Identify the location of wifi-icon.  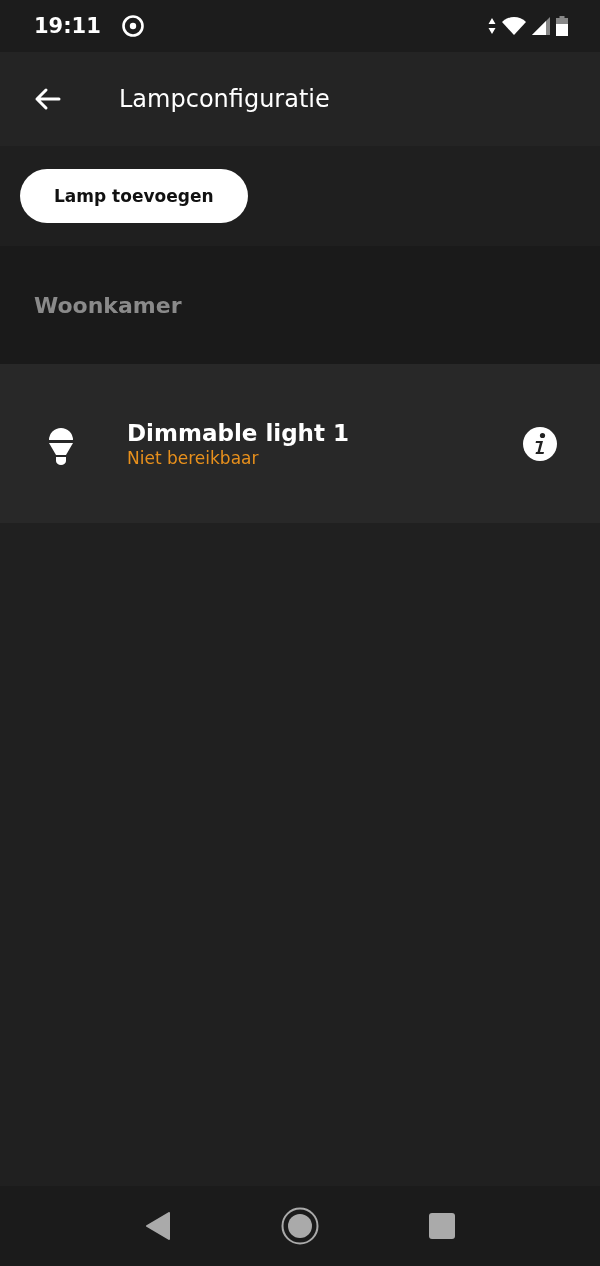
(514, 26).